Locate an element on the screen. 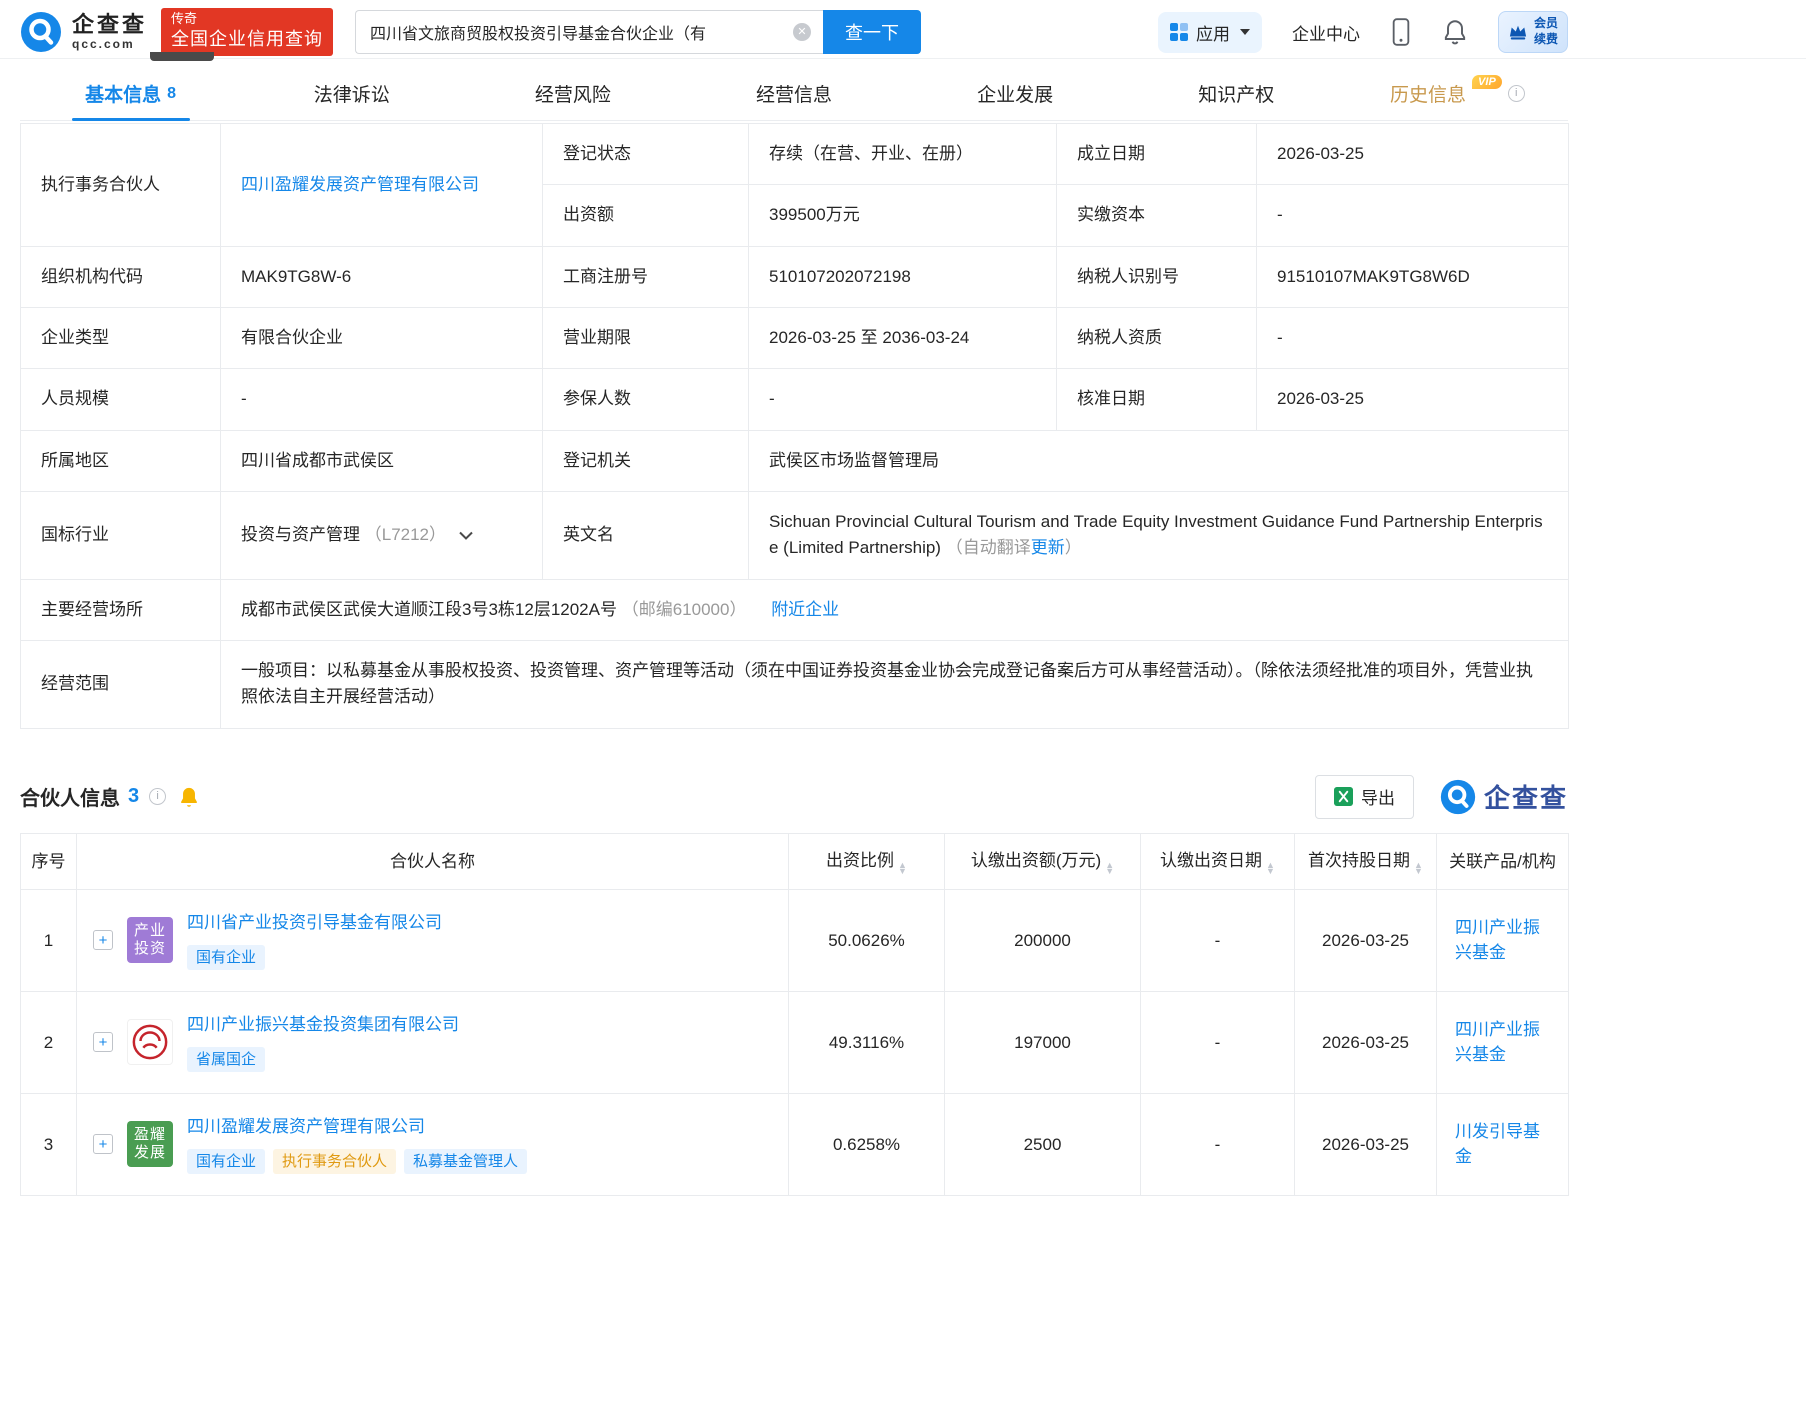 Image resolution: width=1806 pixels, height=1408 pixels. apps-label: 应用 is located at coordinates (1212, 34).